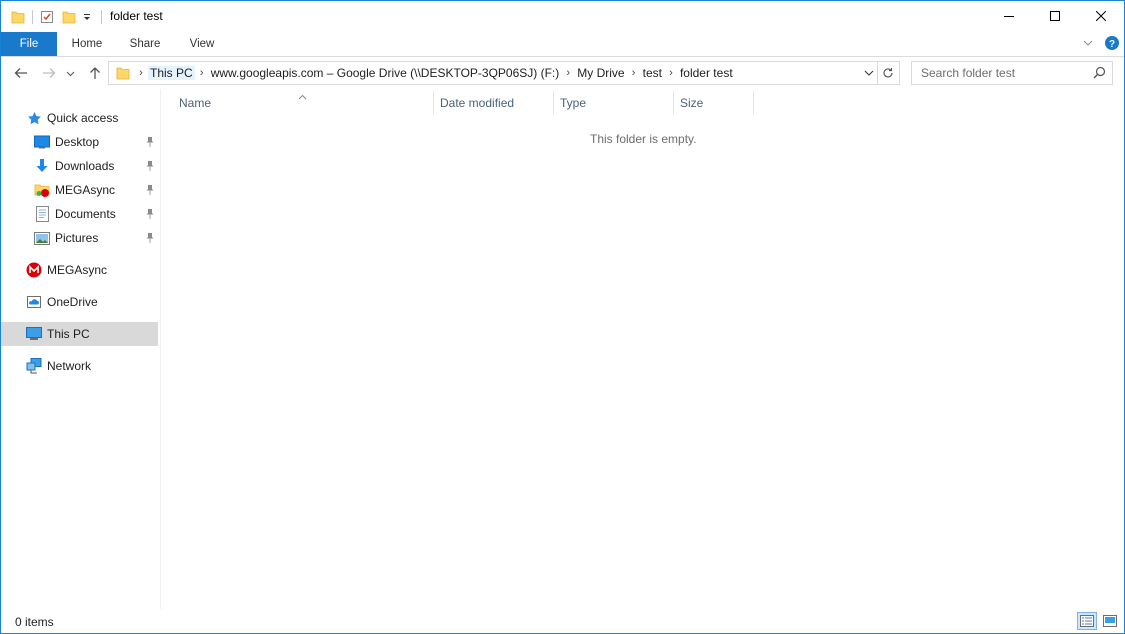  Describe the element at coordinates (42, 142) in the screenshot. I see `desktop-icon` at that location.